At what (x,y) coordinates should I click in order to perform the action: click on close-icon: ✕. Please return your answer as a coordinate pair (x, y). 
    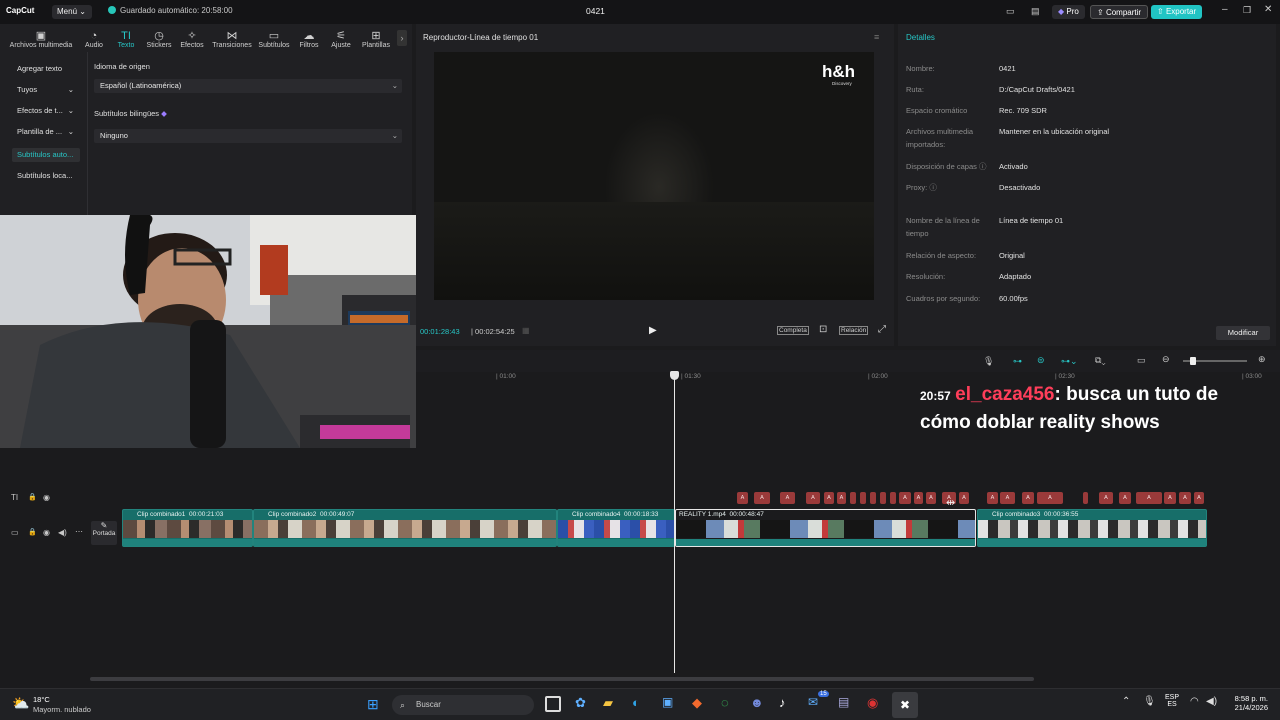
    Looking at the image, I should click on (1268, 9).